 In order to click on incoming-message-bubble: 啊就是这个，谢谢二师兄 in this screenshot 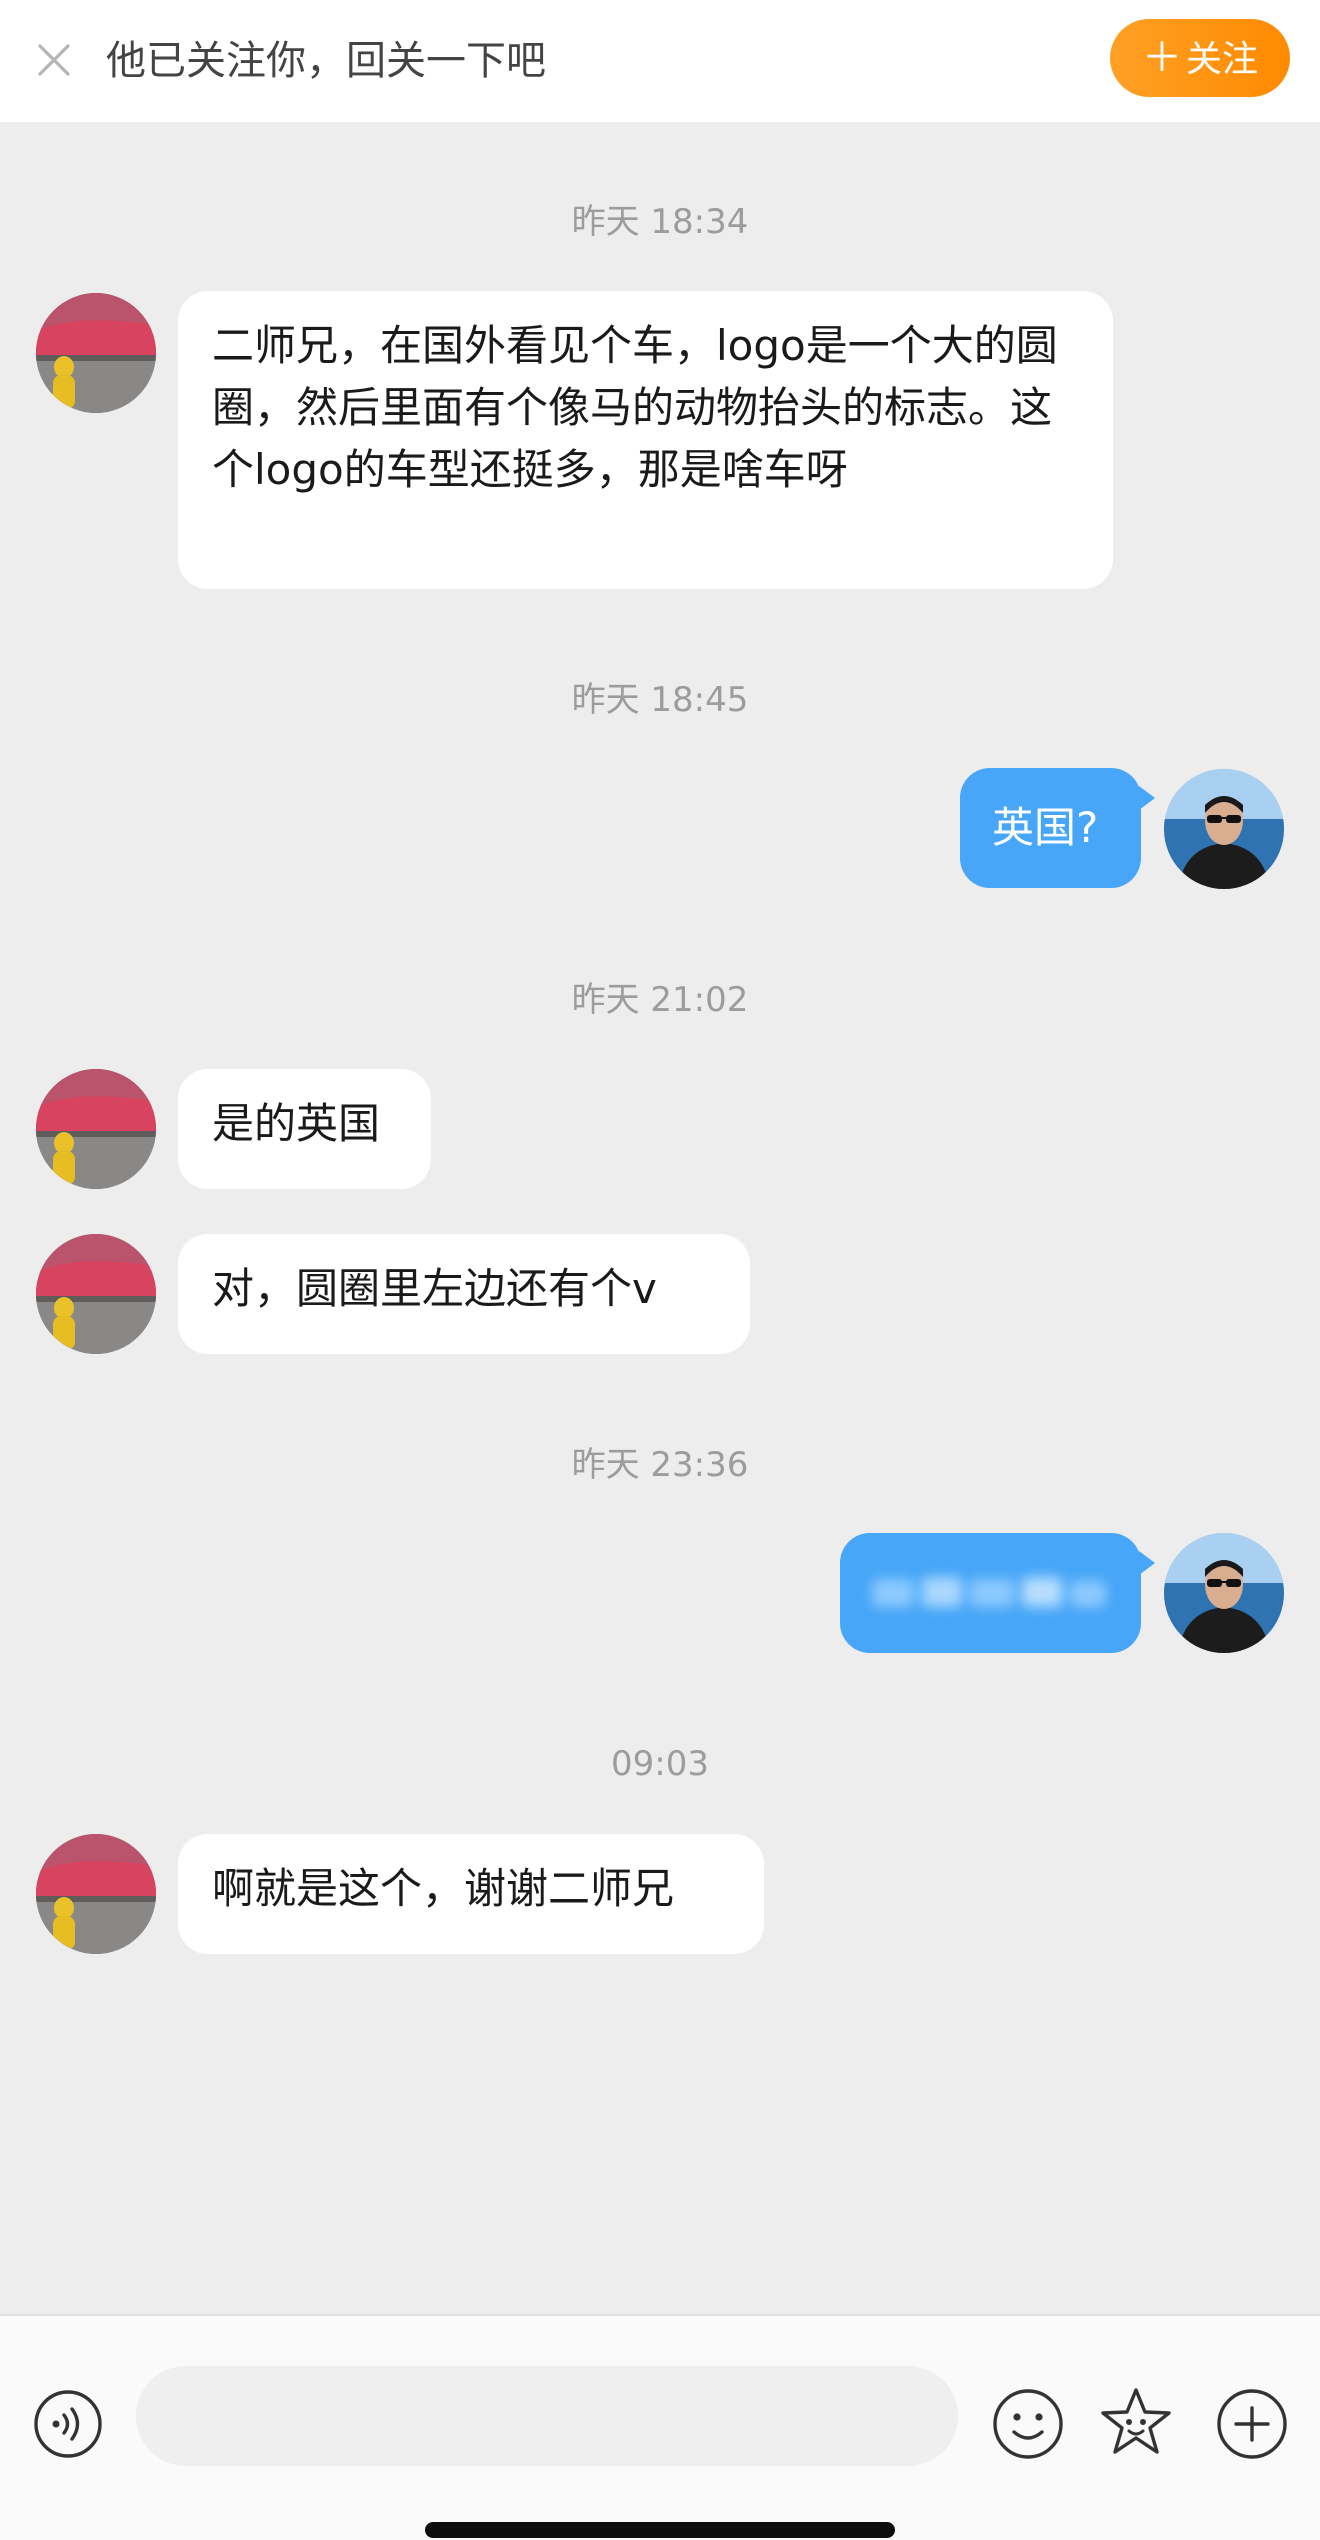, I will do `click(471, 1894)`.